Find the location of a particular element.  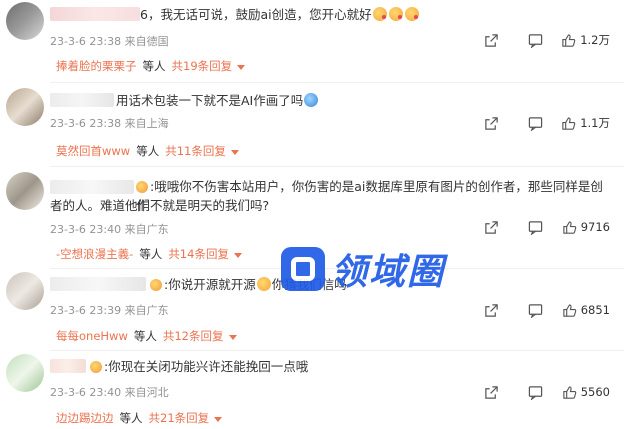

watermark-logo-icon is located at coordinates (303, 269).